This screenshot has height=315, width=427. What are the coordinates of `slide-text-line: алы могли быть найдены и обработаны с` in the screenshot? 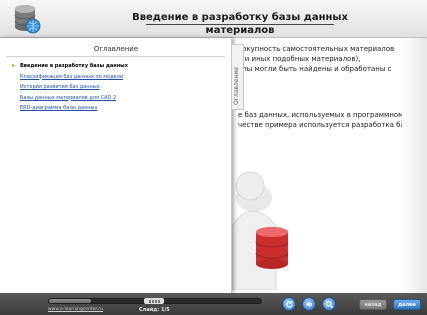 It's located at (315, 69).